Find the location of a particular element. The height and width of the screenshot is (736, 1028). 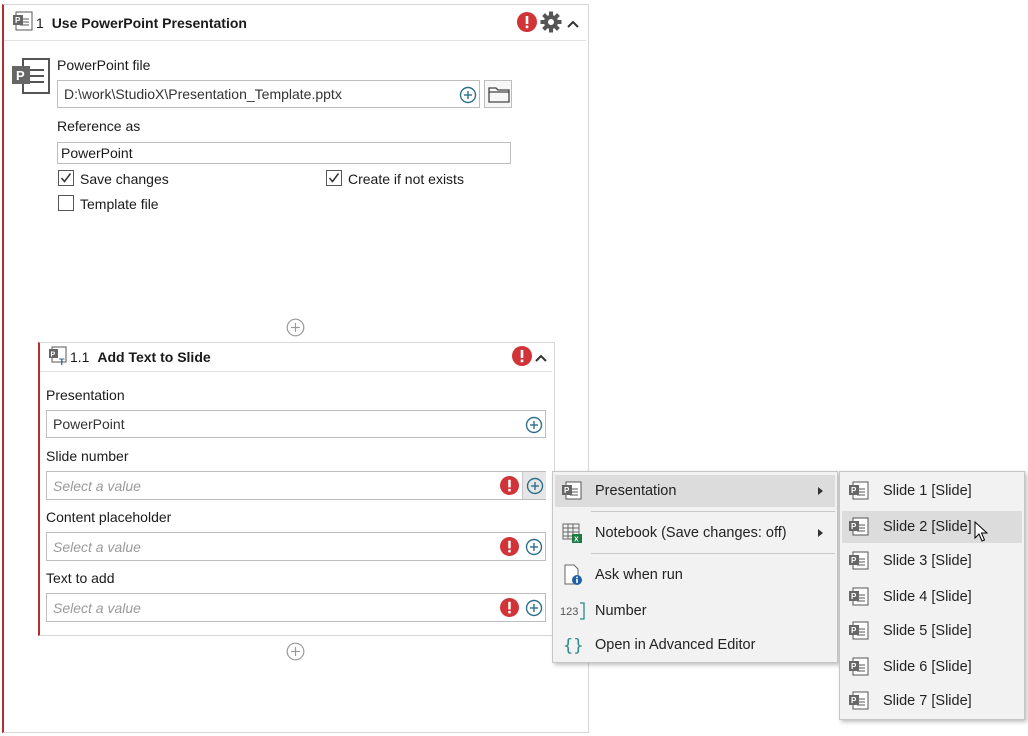

save-changes-checkbox is located at coordinates (66, 178).